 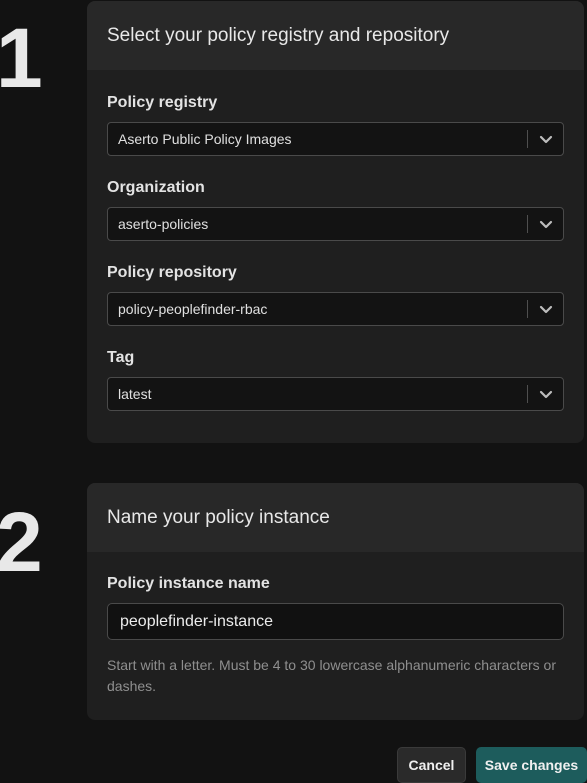 I want to click on tag-value: latest, so click(x=135, y=394).